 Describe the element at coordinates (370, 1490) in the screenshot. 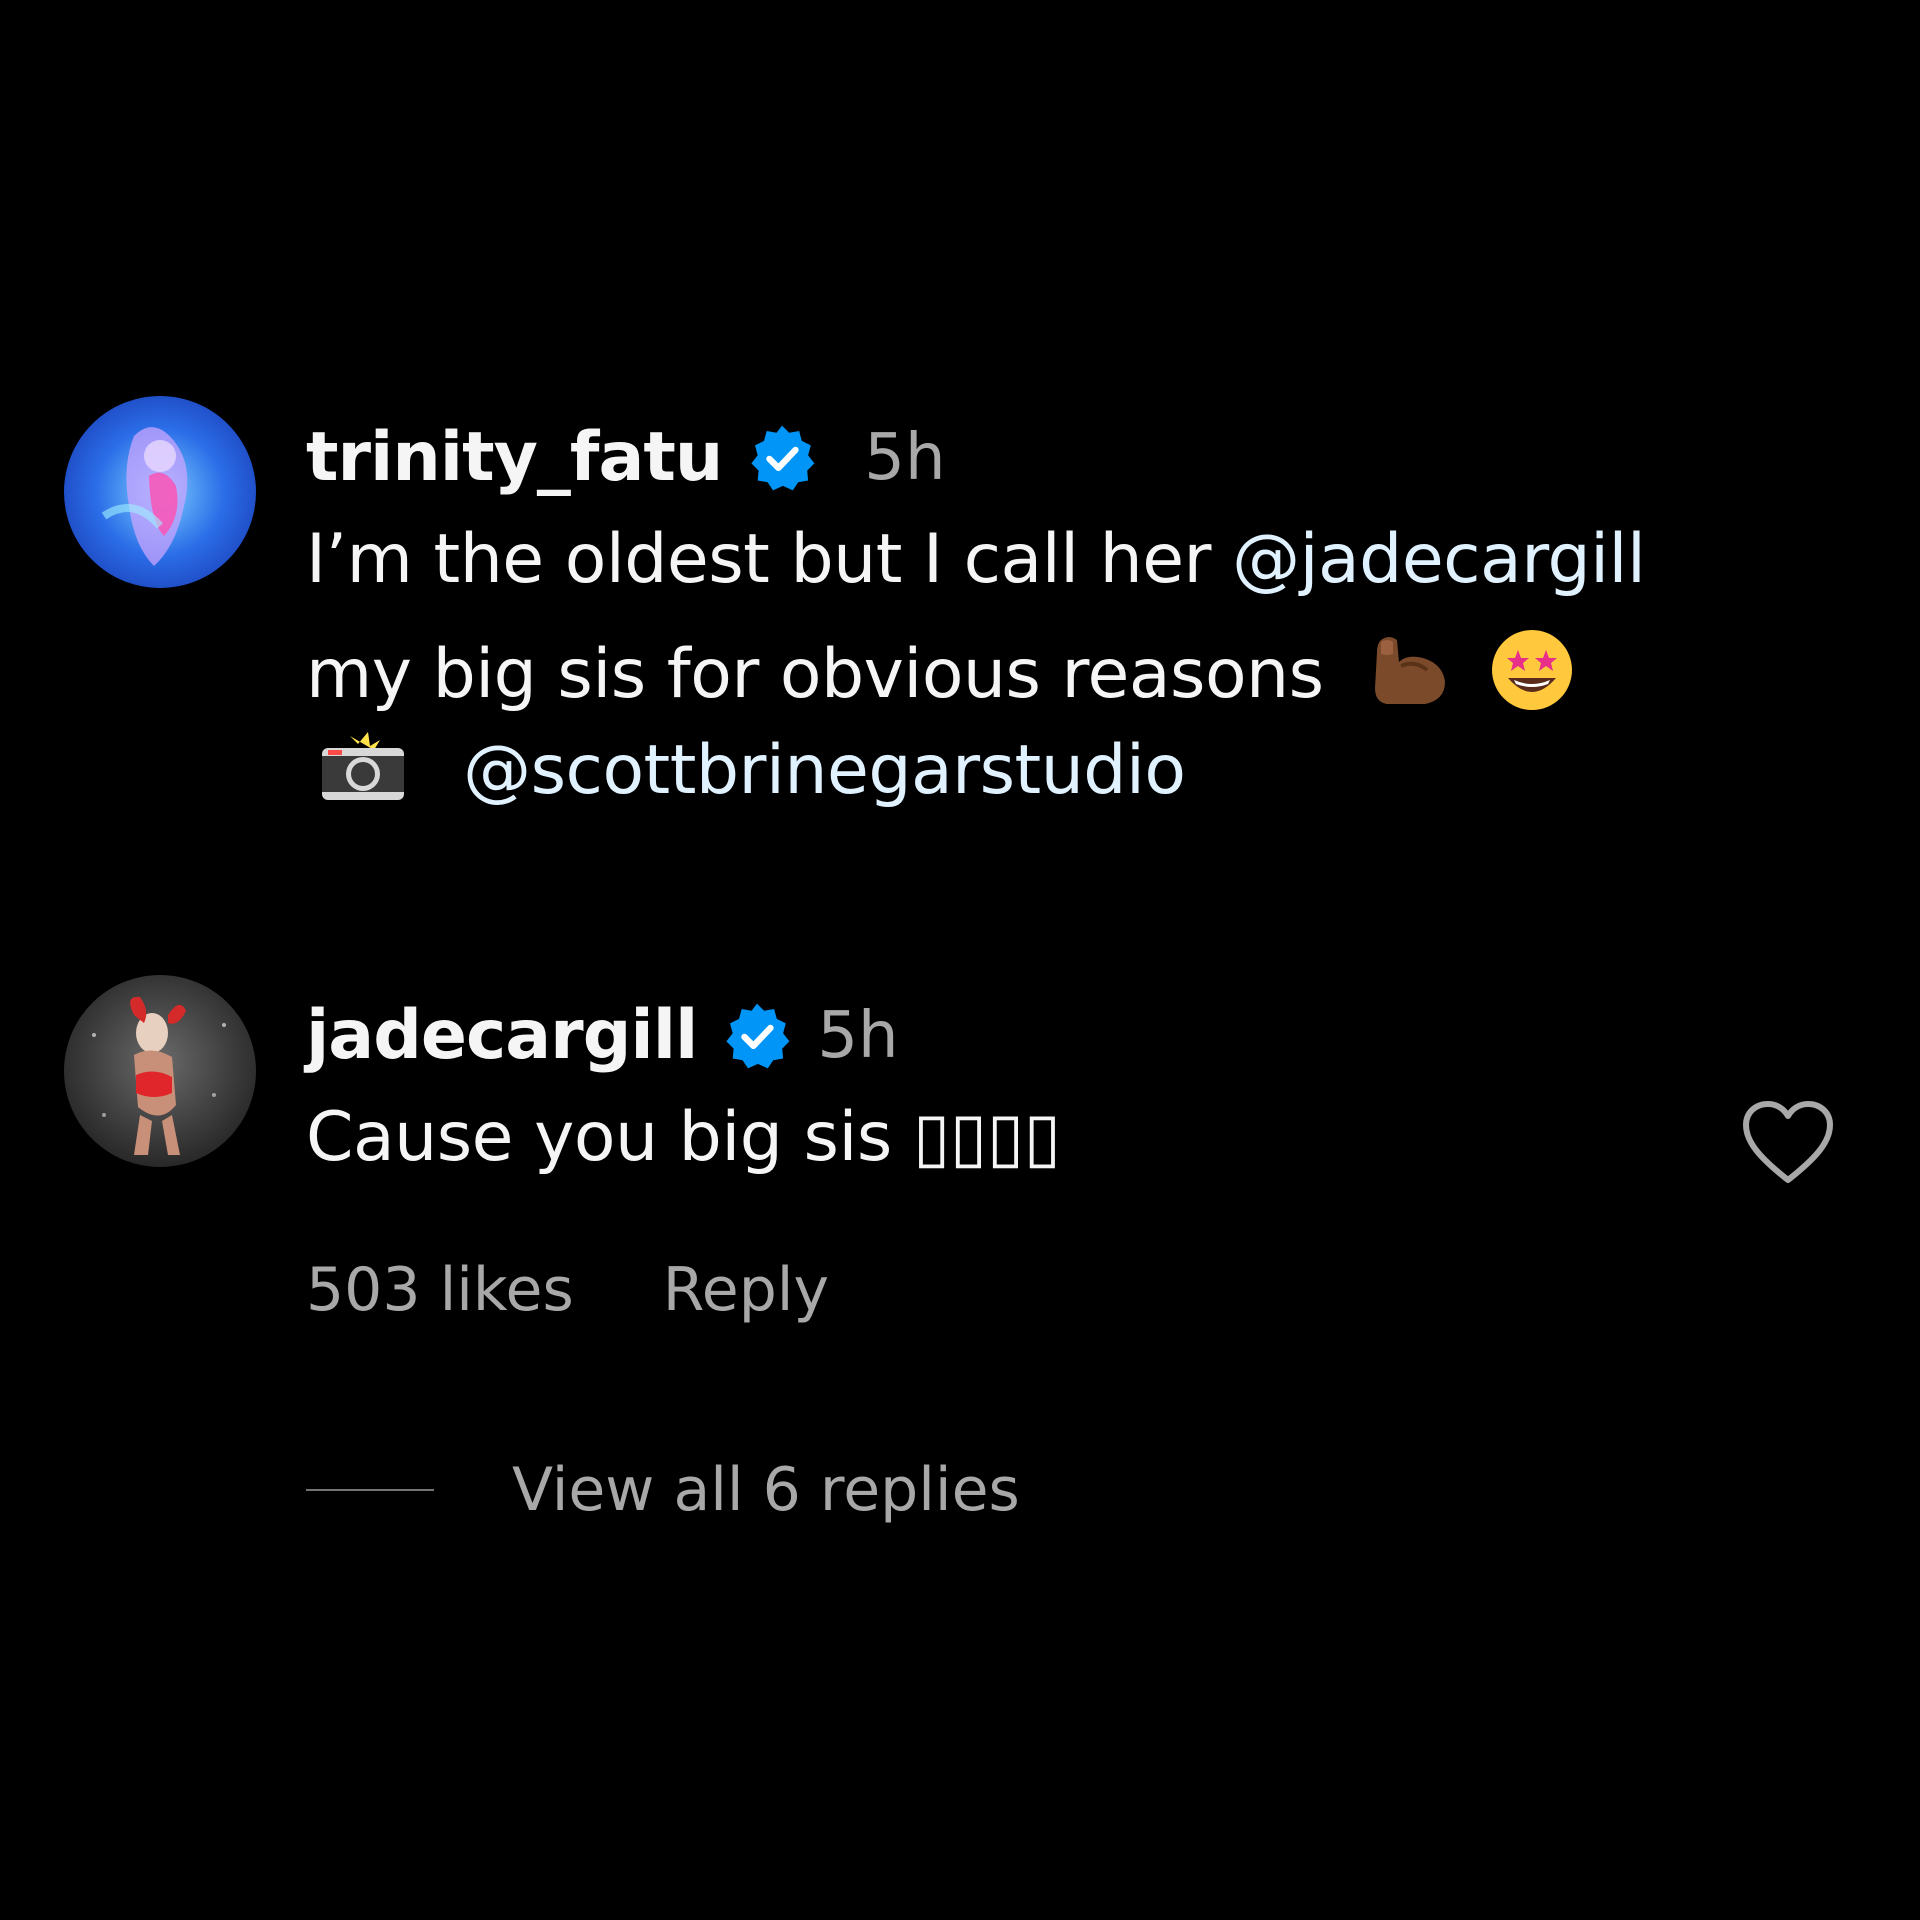

I see `divider-line` at that location.